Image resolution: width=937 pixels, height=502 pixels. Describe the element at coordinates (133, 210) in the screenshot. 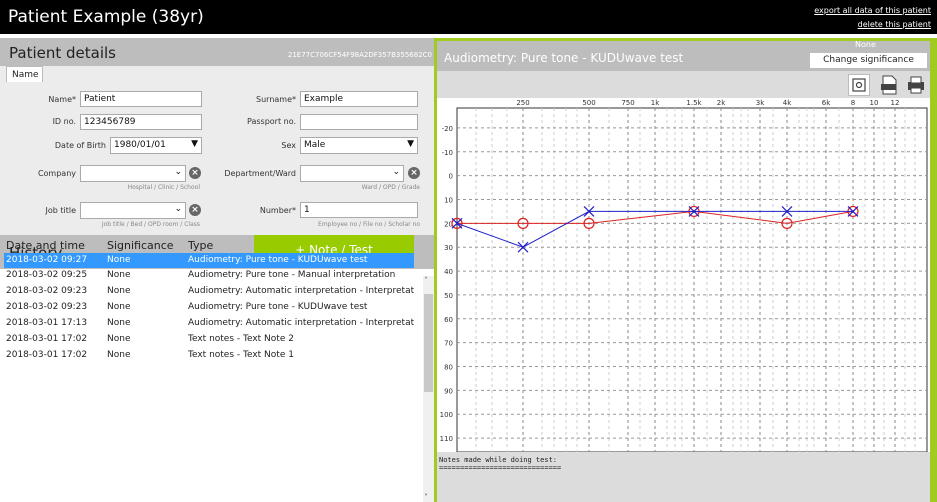

I see `job-title-select: ⌄` at that location.